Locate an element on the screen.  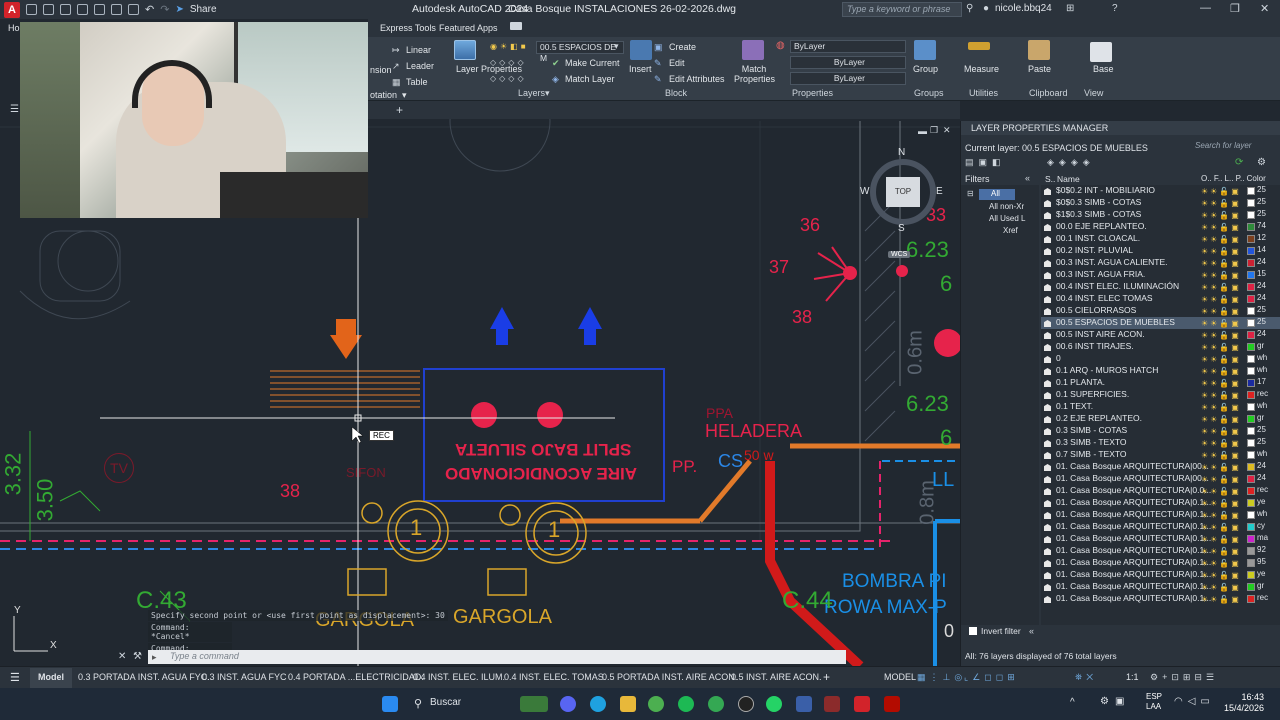
system-clock: 16:43 15/4/2026 is located at coordinates (1244, 703).